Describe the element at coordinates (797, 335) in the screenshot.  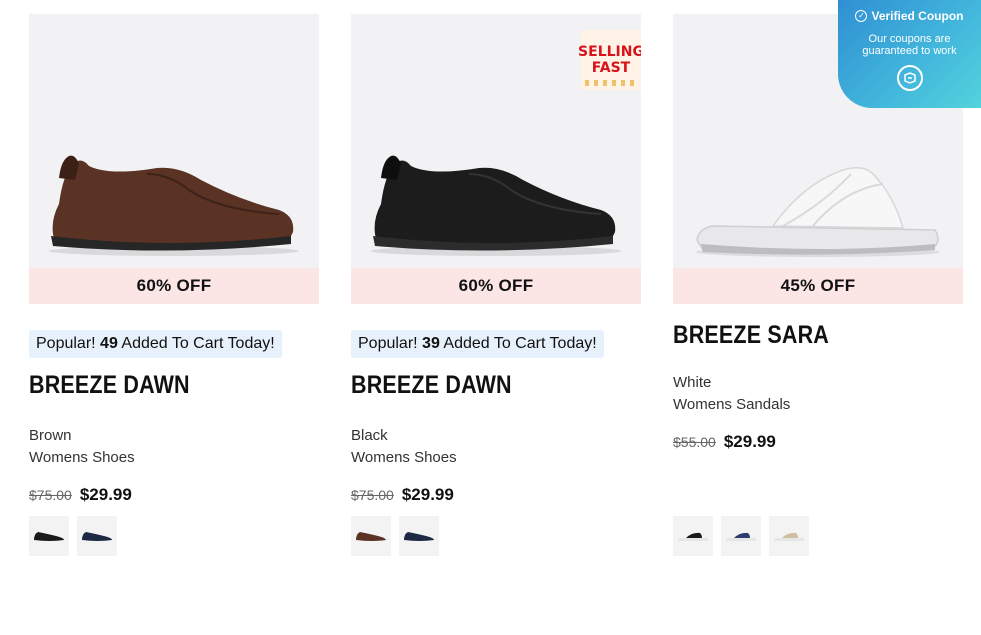
I see `product-name: BREEZE SARA` at that location.